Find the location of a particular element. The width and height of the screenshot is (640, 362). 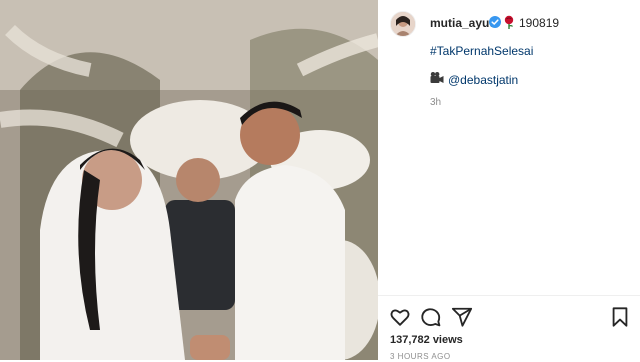

view-count: 137,782 views is located at coordinates (426, 340).